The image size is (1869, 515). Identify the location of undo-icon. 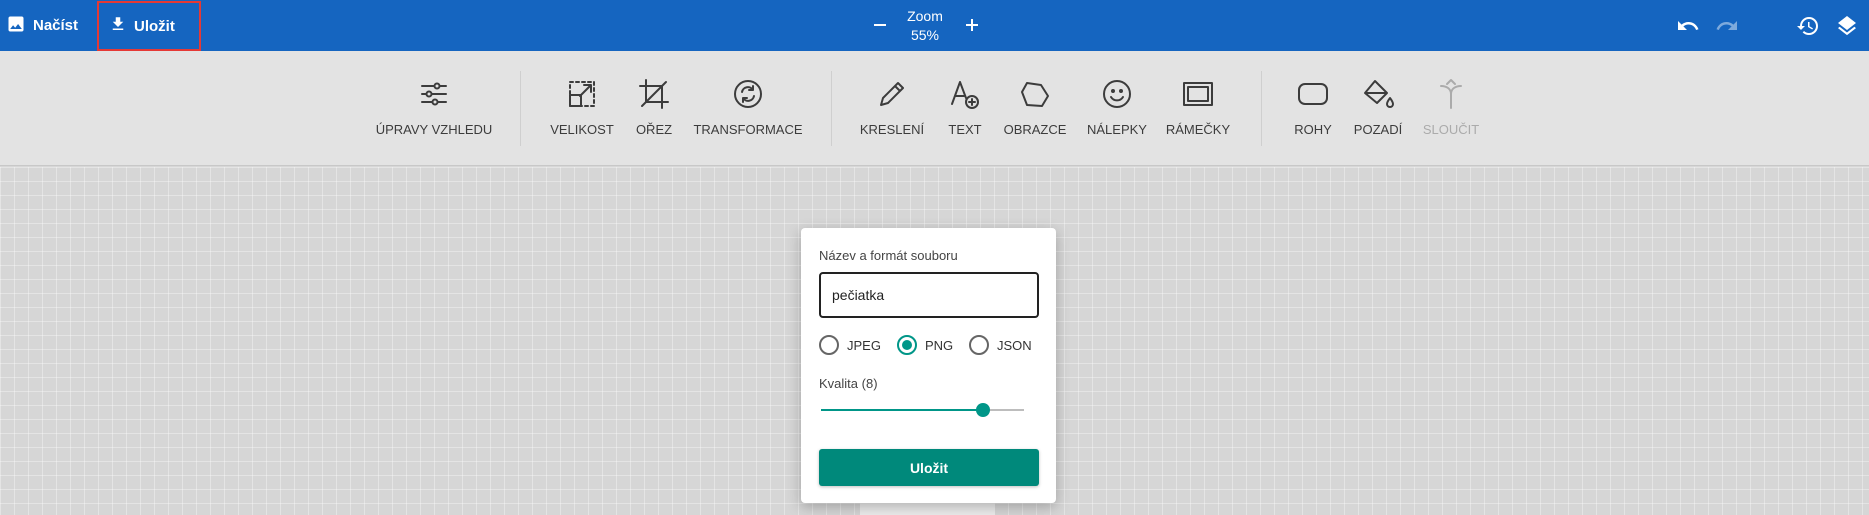
(1688, 31).